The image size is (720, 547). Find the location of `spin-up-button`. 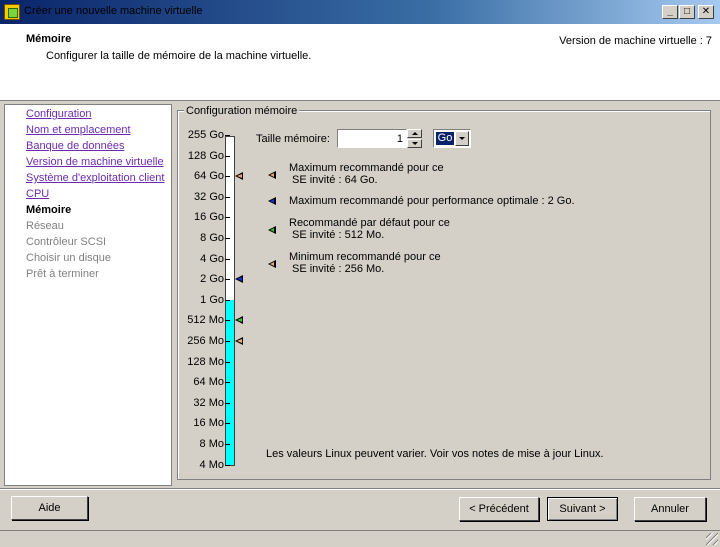

spin-up-button is located at coordinates (414, 133).